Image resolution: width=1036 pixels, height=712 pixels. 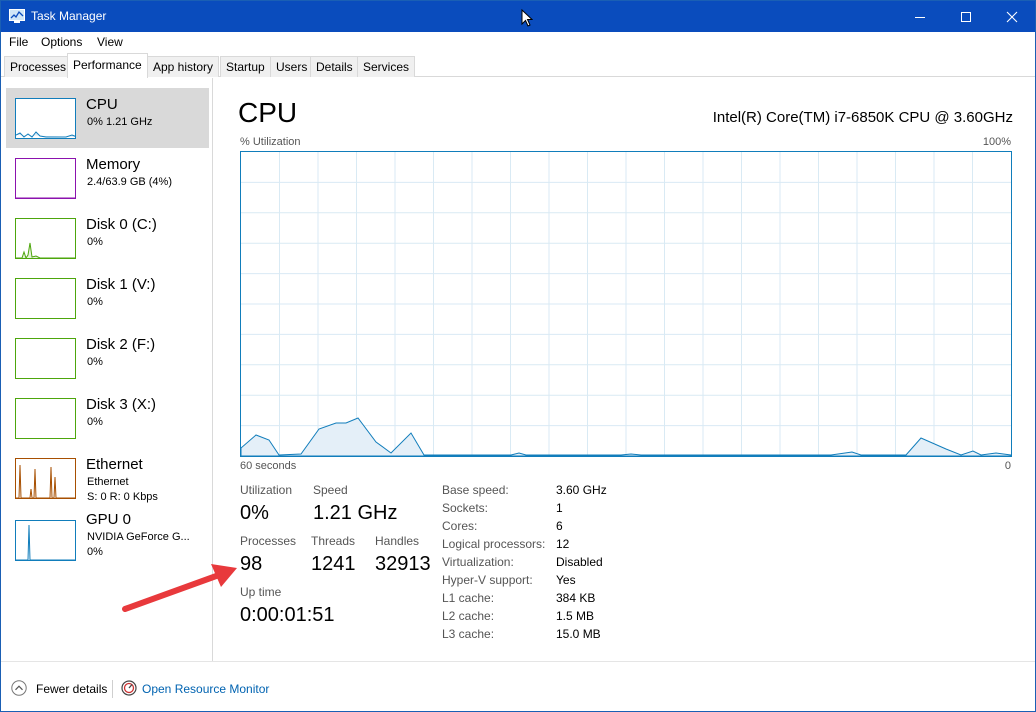 I want to click on sidebar-item-name: Disk 2 (F:), so click(x=121, y=344).